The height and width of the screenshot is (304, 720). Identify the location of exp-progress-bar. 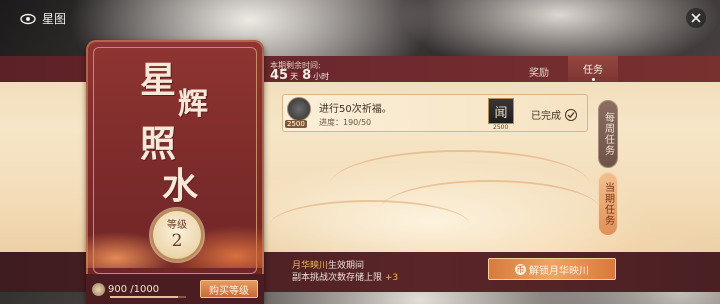
(148, 297).